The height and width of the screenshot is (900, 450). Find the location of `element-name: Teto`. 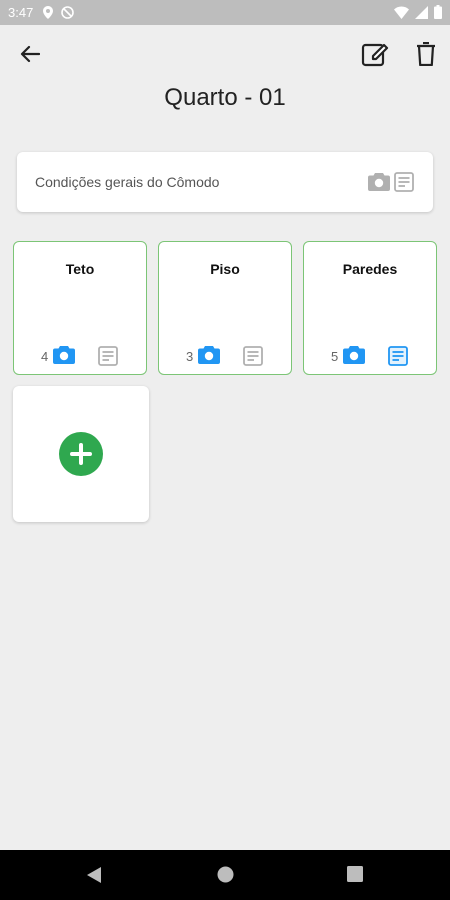

element-name: Teto is located at coordinates (80, 269).